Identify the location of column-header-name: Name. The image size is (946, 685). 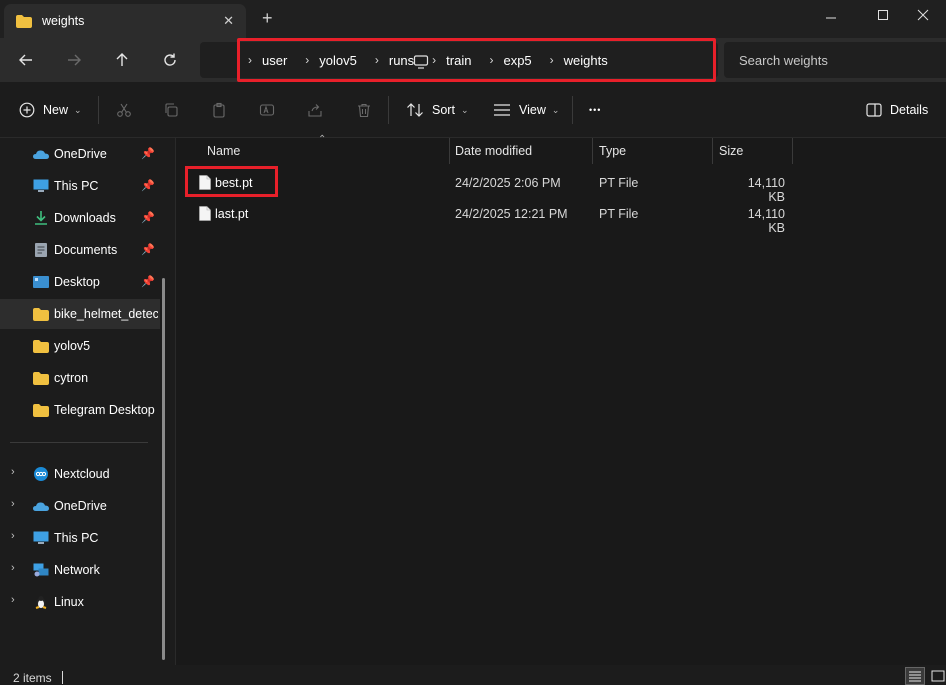
(223, 151).